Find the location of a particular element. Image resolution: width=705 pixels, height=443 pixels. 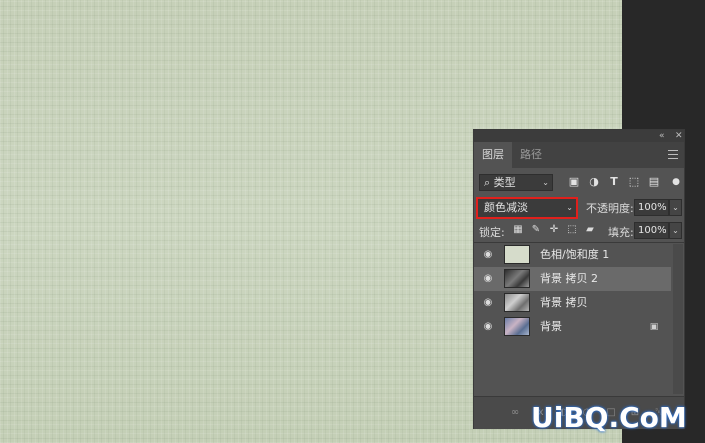

filter-type-select: ⌕ 类型 ⌄ is located at coordinates (516, 182).